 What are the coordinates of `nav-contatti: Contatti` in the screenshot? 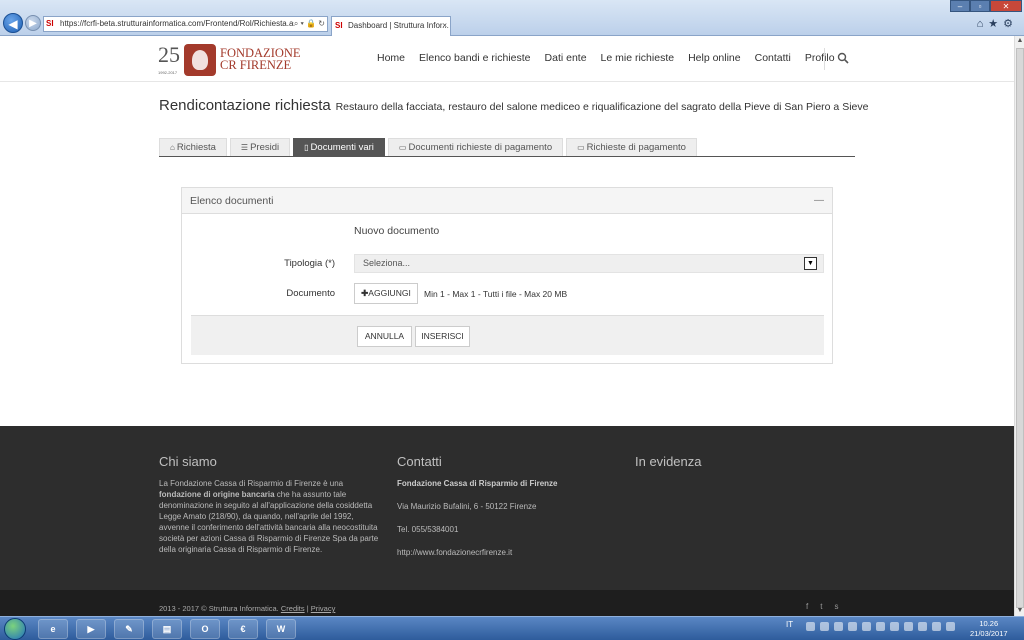 It's located at (773, 58).